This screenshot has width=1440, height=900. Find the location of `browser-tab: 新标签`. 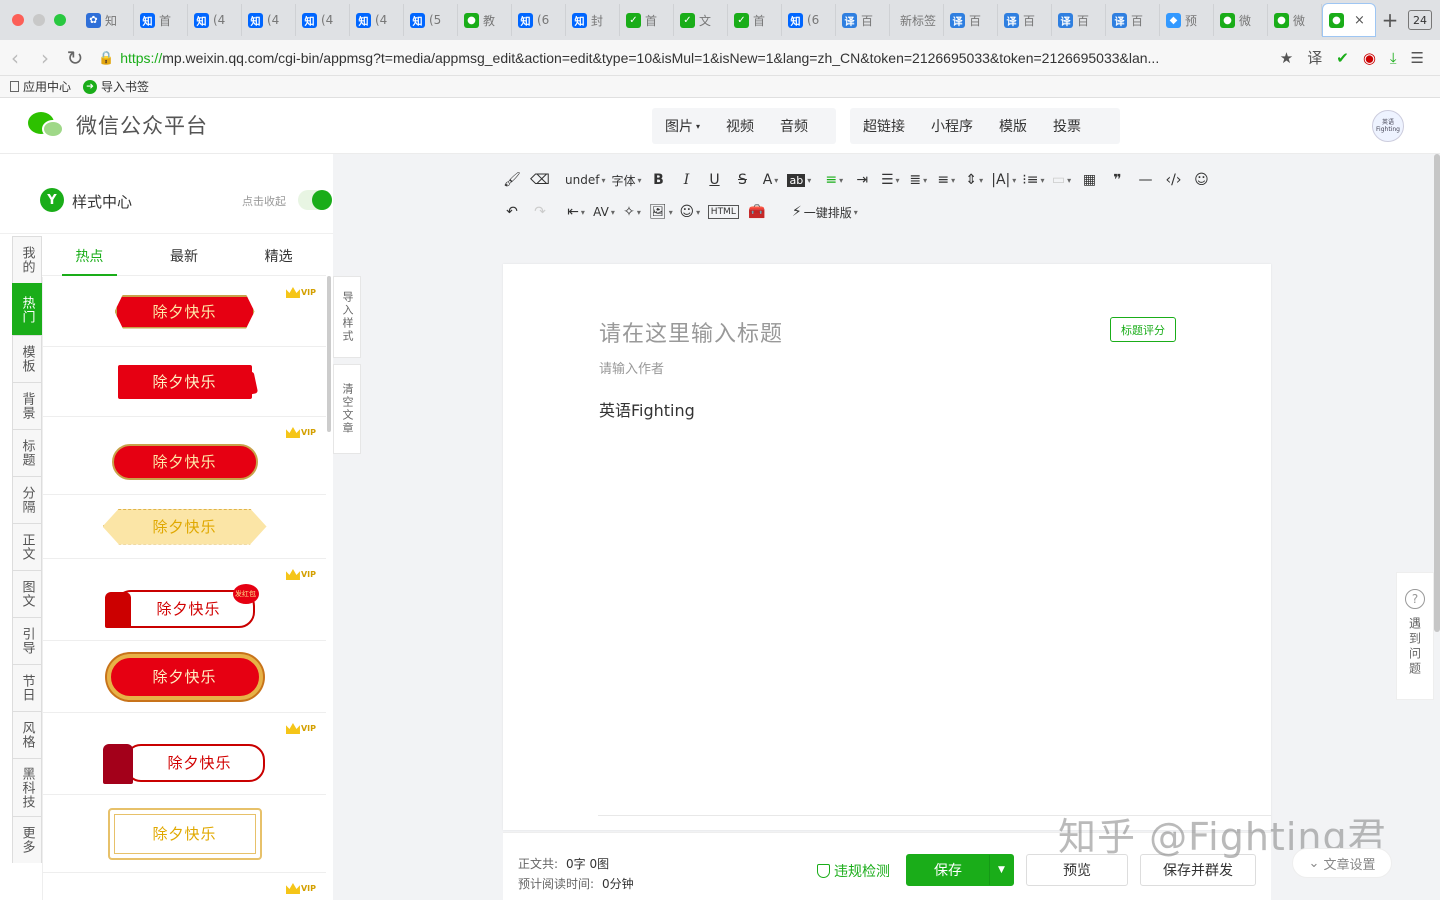

browser-tab: 新标签 is located at coordinates (917, 20).